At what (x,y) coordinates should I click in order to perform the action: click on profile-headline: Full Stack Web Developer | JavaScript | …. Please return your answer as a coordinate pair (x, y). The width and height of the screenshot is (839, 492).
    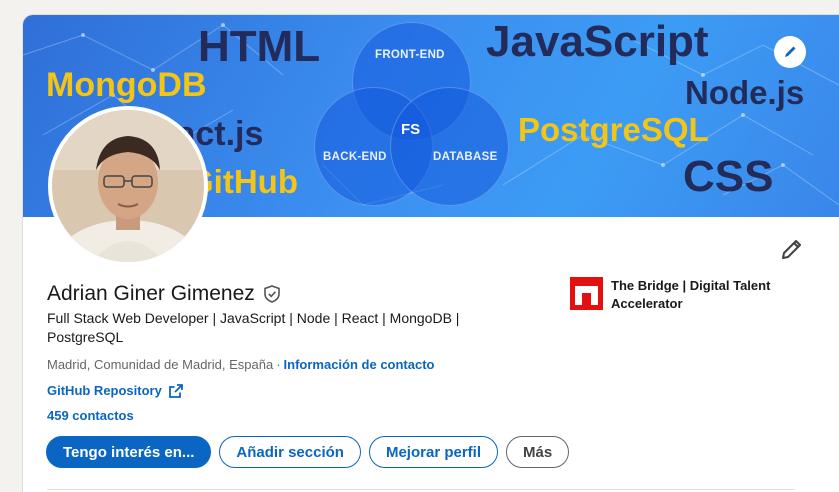
    Looking at the image, I should click on (253, 327).